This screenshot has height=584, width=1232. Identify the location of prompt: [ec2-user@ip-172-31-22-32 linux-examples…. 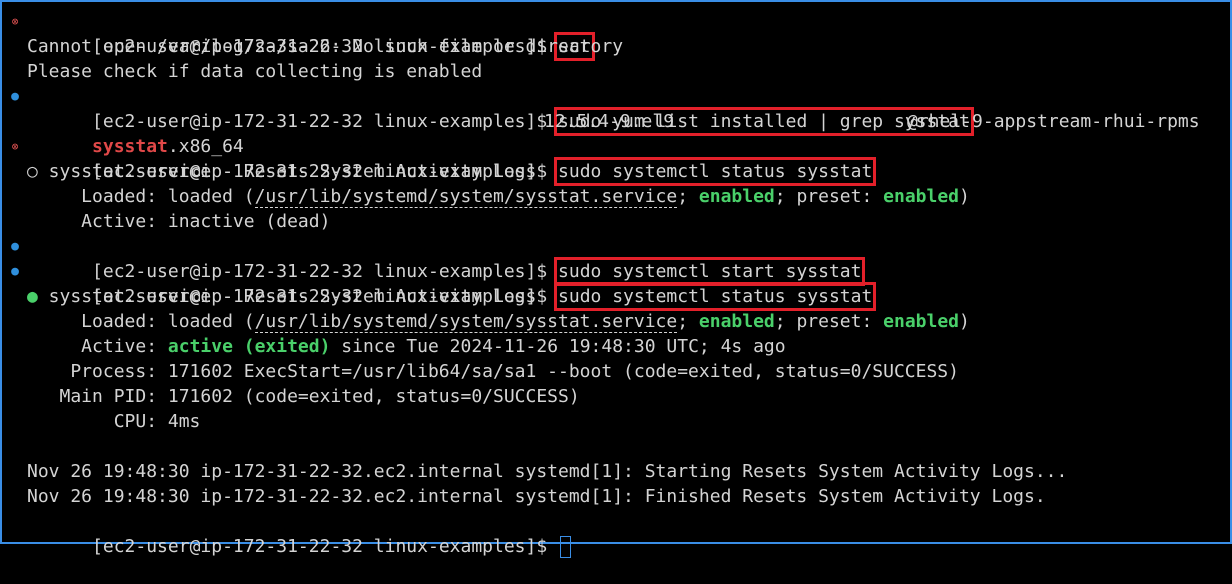
(325, 546).